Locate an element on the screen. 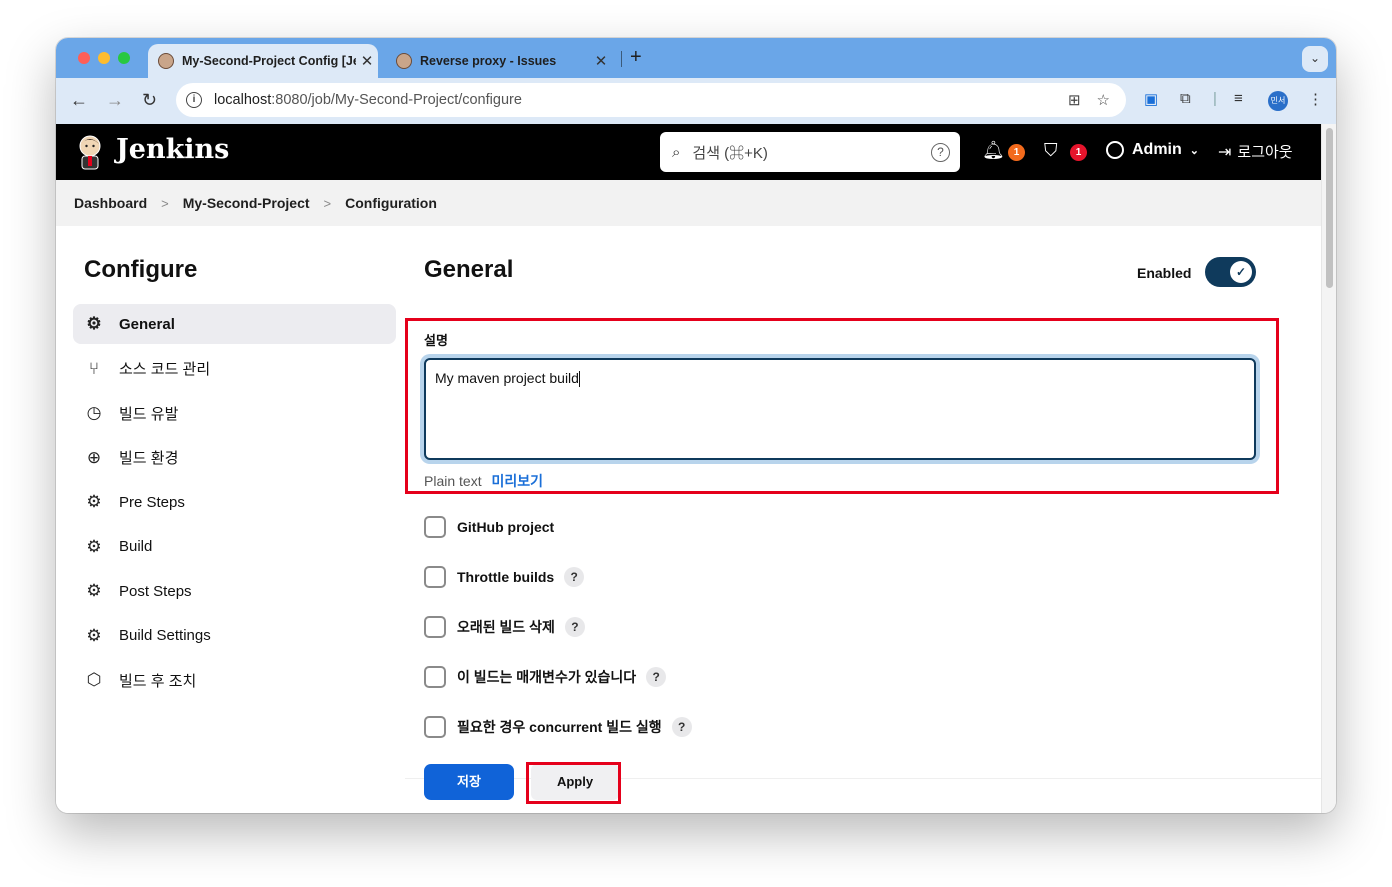 The width and height of the screenshot is (1392, 887). enabled-toggle: ✓ is located at coordinates (1230, 272).